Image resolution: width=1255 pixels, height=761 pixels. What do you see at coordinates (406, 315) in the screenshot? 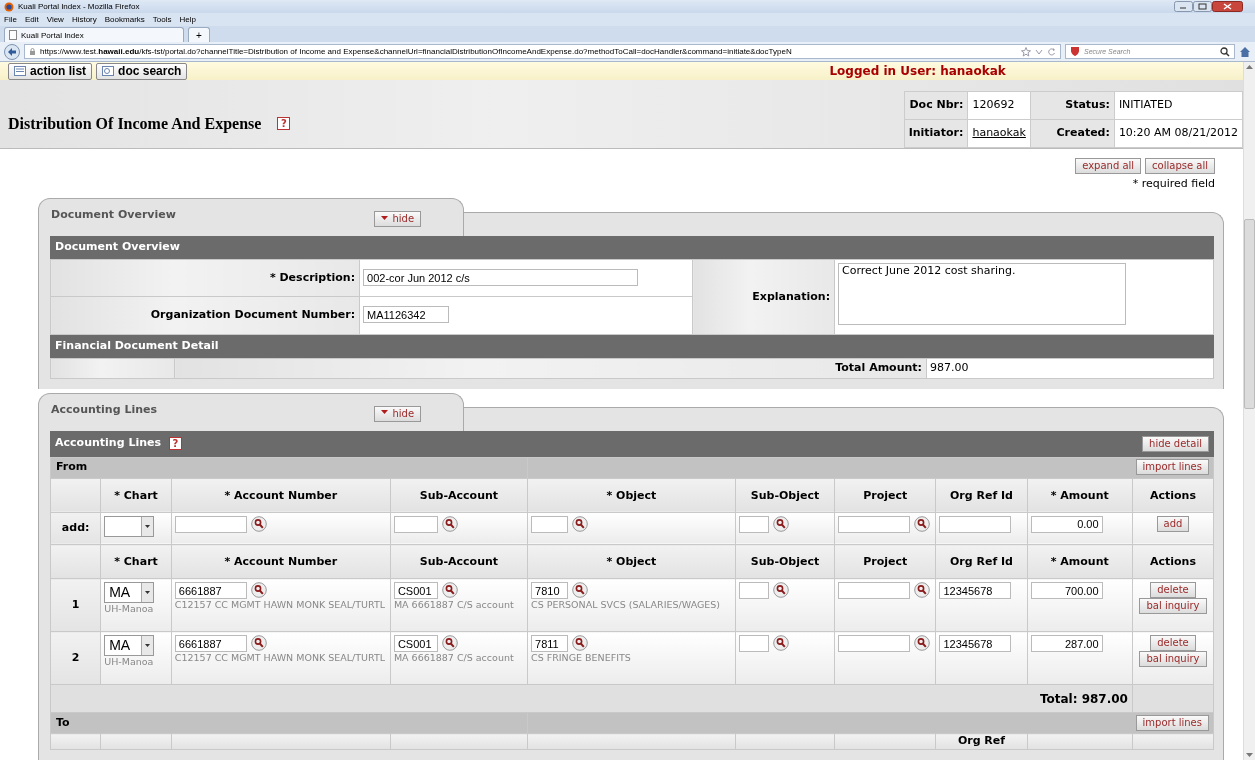
I see `document-number-field: MA1126342` at bounding box center [406, 315].